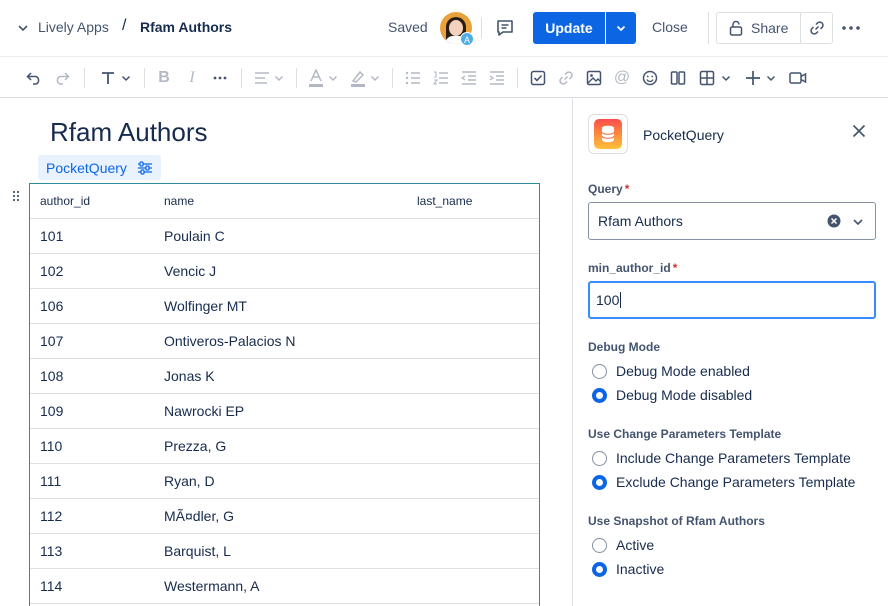 The width and height of the screenshot is (888, 606). What do you see at coordinates (723, 482) in the screenshot?
I see `radio-exclude-template: Exclude Change Parameters Template` at bounding box center [723, 482].